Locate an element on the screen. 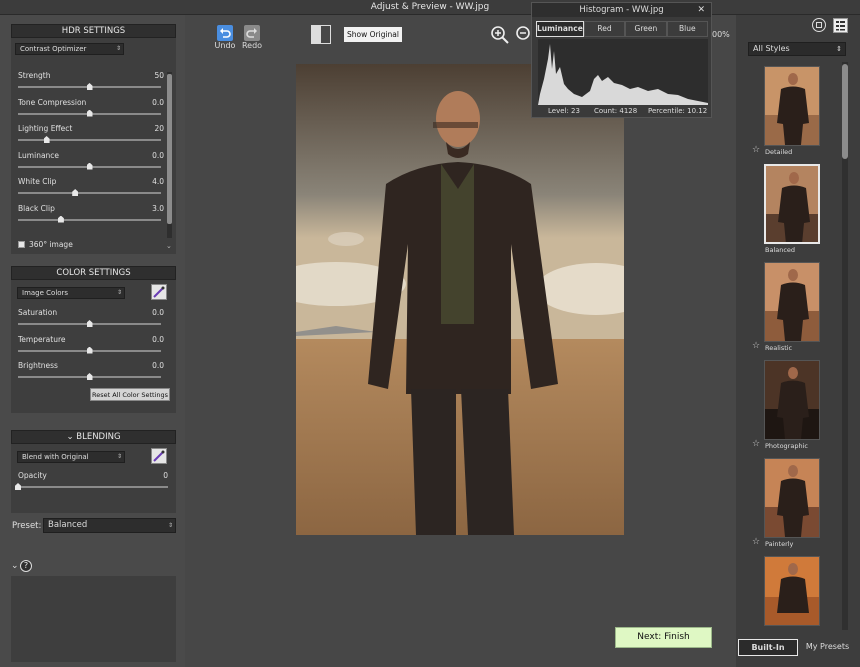  histogram-level: Level: 23 is located at coordinates (564, 111).